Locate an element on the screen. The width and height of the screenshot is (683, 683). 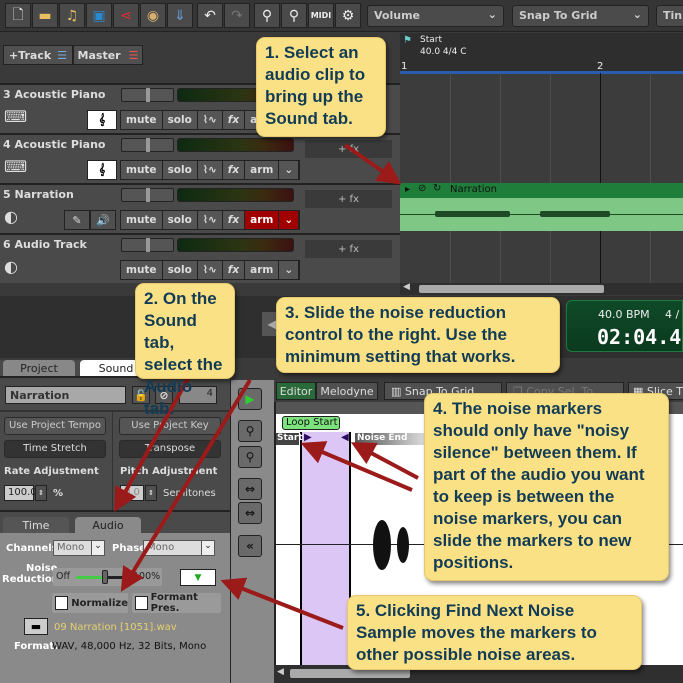
shrink-horizontal-icon: ⇔ is located at coordinates (250, 513).